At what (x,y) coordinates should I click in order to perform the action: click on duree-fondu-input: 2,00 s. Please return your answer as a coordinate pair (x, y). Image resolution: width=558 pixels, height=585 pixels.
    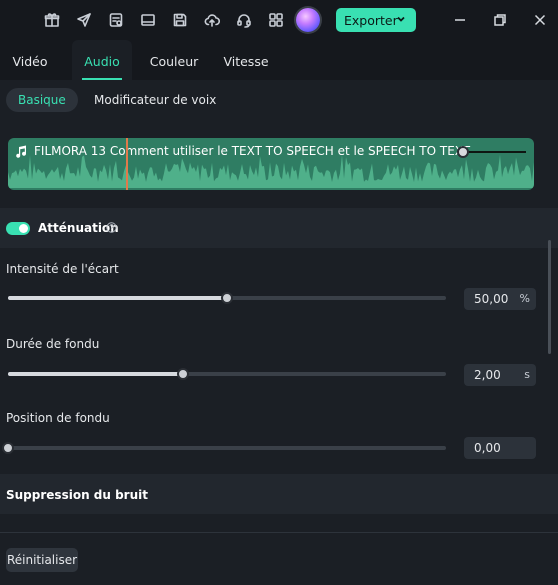
    Looking at the image, I should click on (500, 375).